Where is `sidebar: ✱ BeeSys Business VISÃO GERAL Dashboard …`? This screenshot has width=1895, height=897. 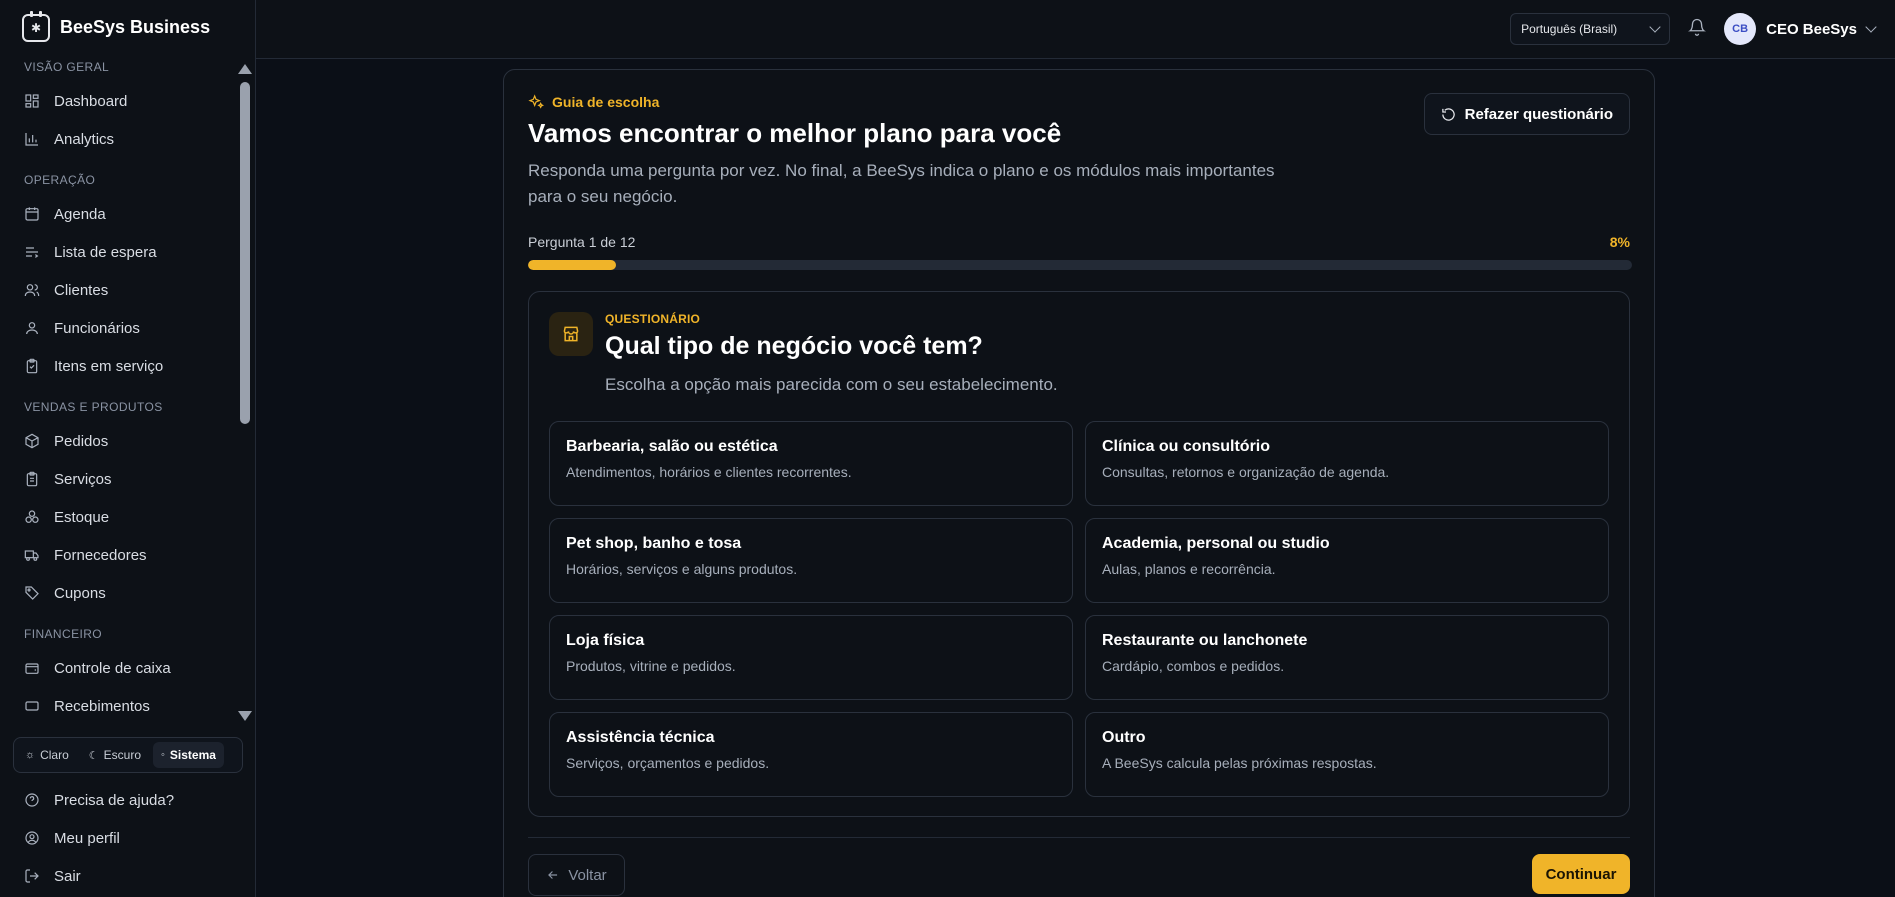 sidebar: ✱ BeeSys Business VISÃO GERAL Dashboard … is located at coordinates (128, 448).